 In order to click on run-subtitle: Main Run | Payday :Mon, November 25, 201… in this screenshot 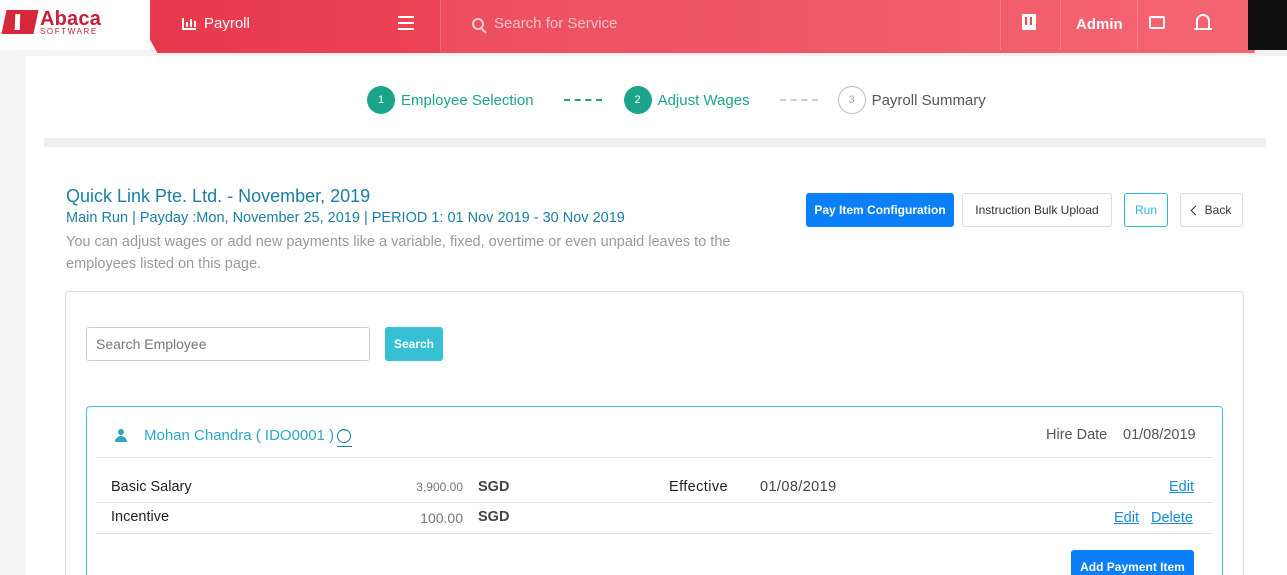, I will do `click(345, 218)`.